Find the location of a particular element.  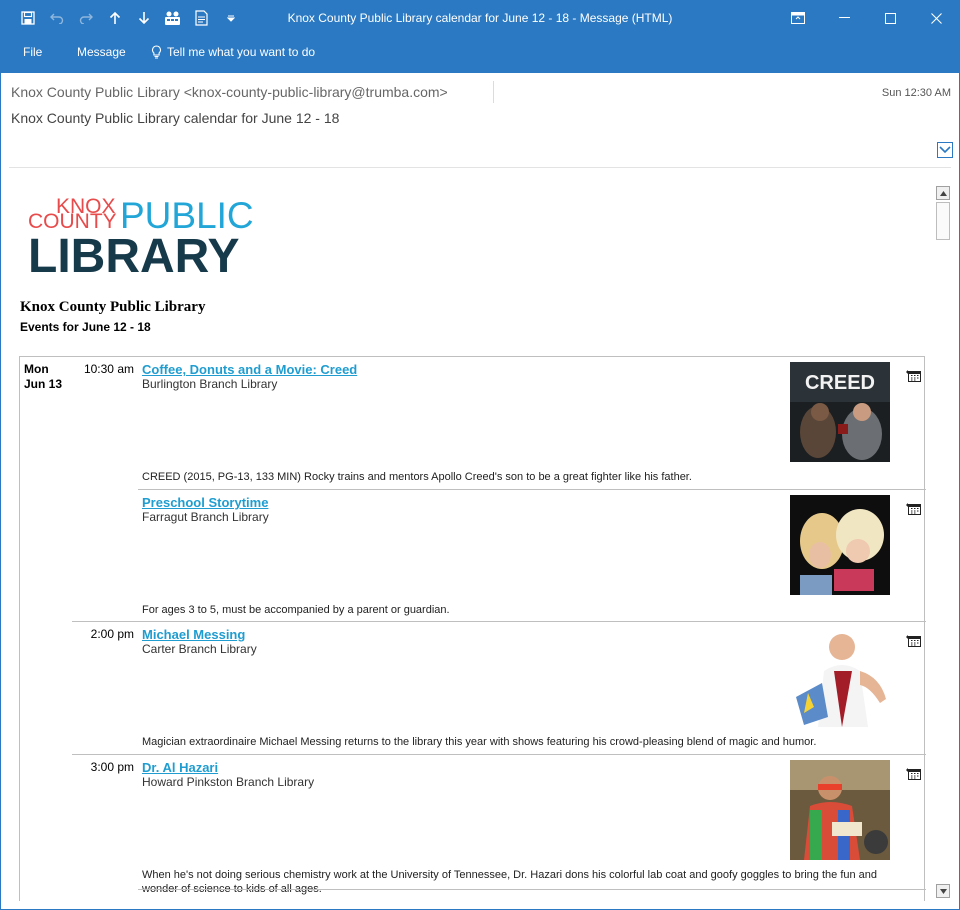

calendar-title: Knox County Public Library is located at coordinates (113, 307).